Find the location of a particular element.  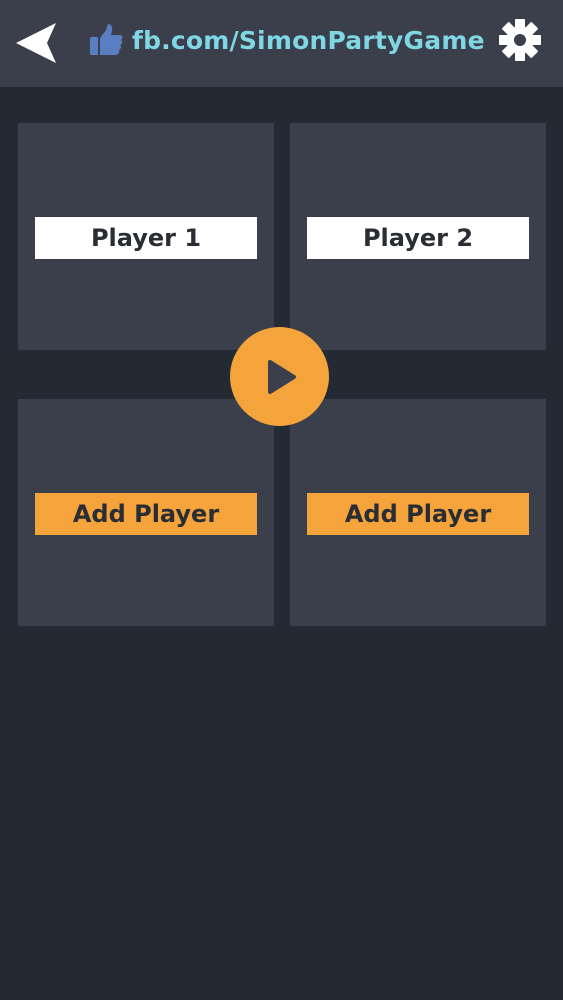

top-bar: fb.com/SimonPartyGame is located at coordinates (281, 43).